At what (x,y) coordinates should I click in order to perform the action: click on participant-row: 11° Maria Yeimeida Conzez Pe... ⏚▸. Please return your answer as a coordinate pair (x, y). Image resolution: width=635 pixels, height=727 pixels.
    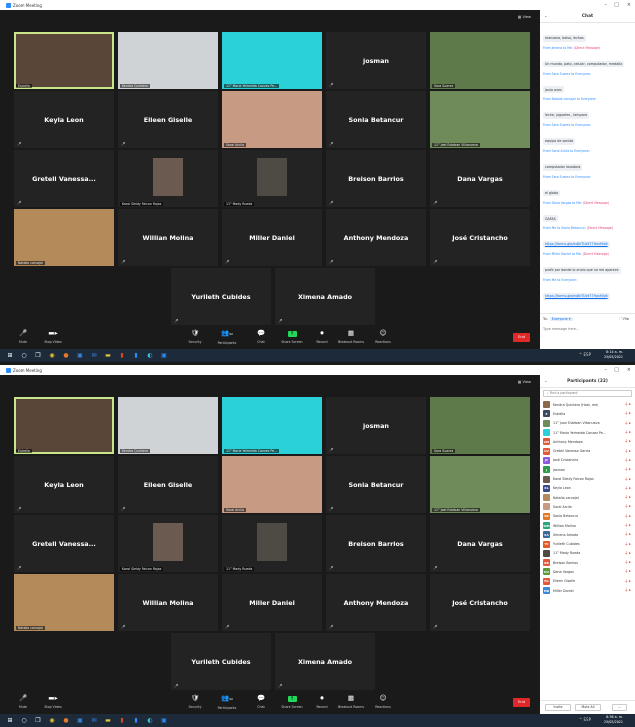
    Looking at the image, I should click on (588, 432).